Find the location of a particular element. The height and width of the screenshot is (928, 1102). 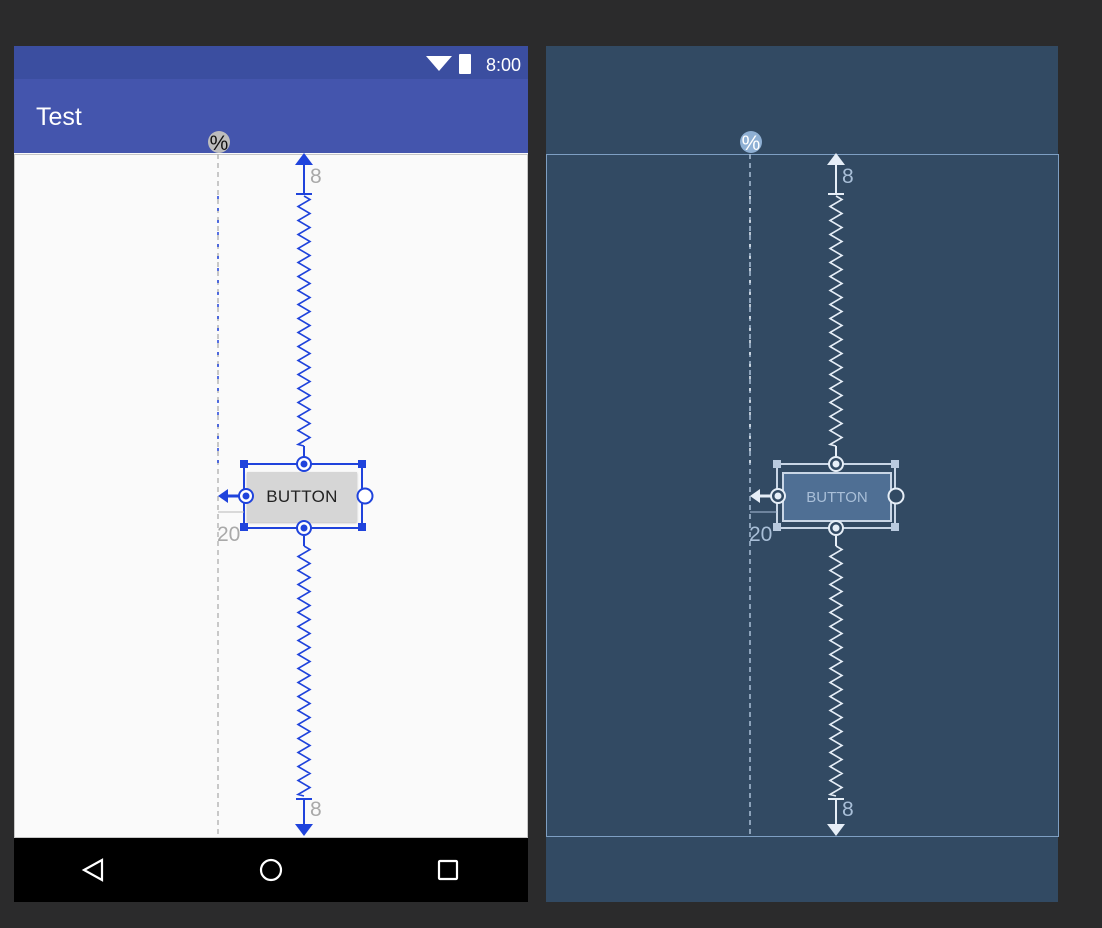

battery-icon is located at coordinates (465, 64).